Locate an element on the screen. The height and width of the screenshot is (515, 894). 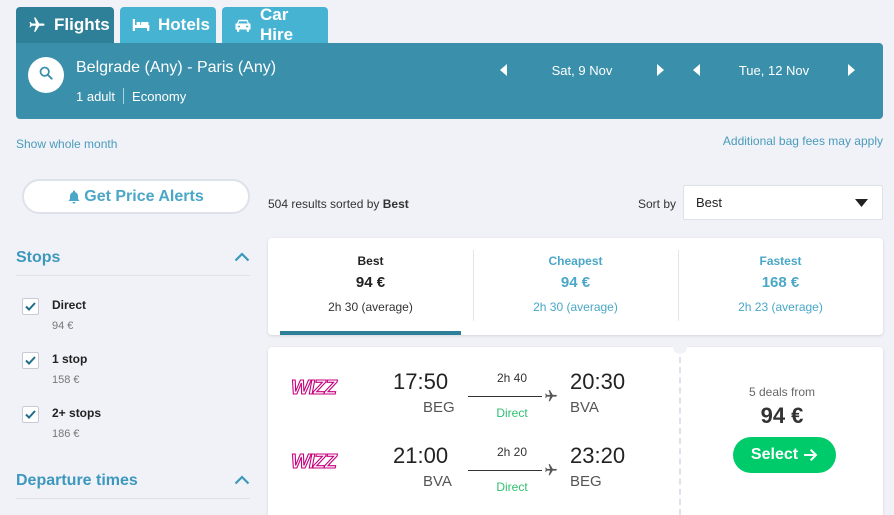
summary-tab-fastest: Fastest 168 € 2h 23 (average) is located at coordinates (780, 286).